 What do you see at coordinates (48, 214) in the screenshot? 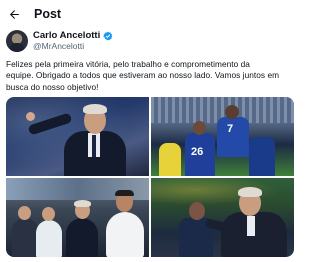
I see `staff-white-head` at bounding box center [48, 214].